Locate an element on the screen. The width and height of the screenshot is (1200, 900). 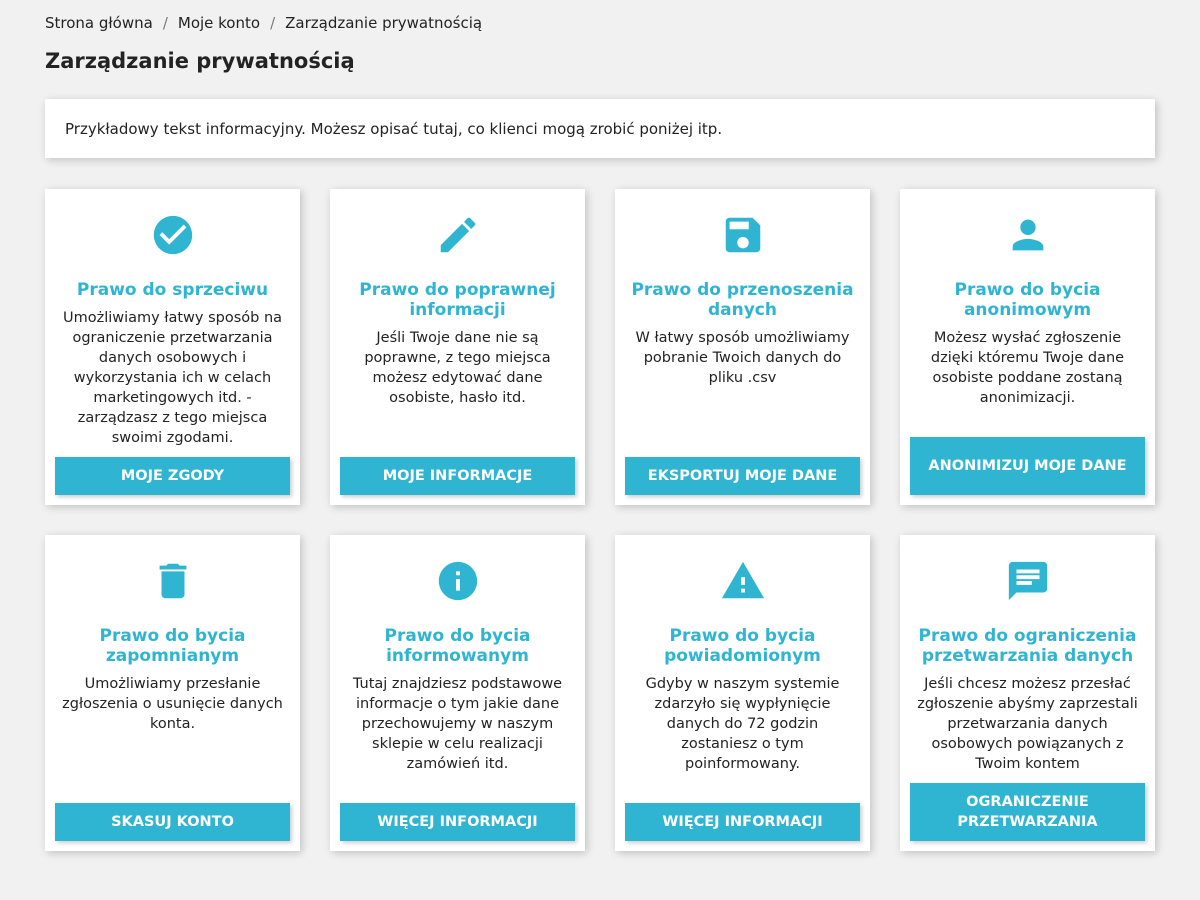
card-title: Prawo do bycia zapomnianym is located at coordinates (172, 646).